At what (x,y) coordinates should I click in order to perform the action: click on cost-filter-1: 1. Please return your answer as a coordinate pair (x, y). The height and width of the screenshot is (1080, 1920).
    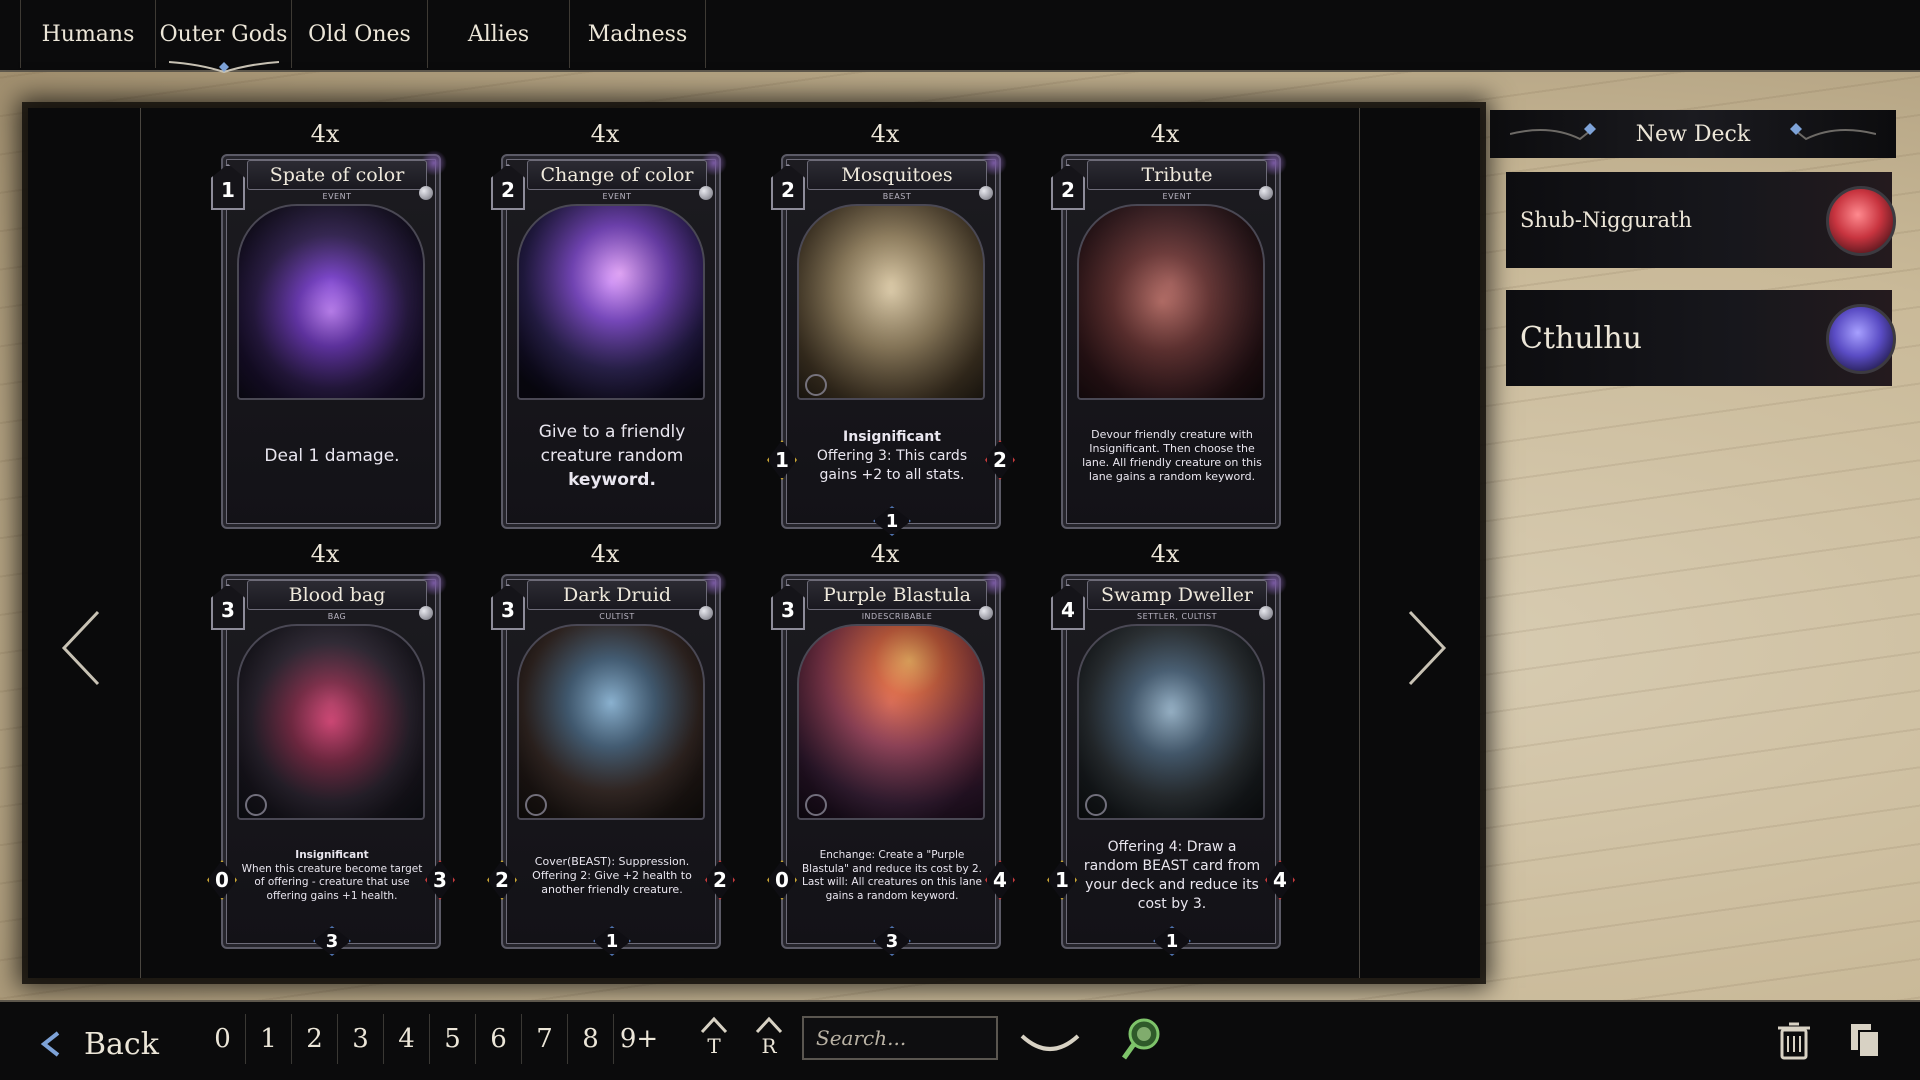
    Looking at the image, I should click on (269, 1039).